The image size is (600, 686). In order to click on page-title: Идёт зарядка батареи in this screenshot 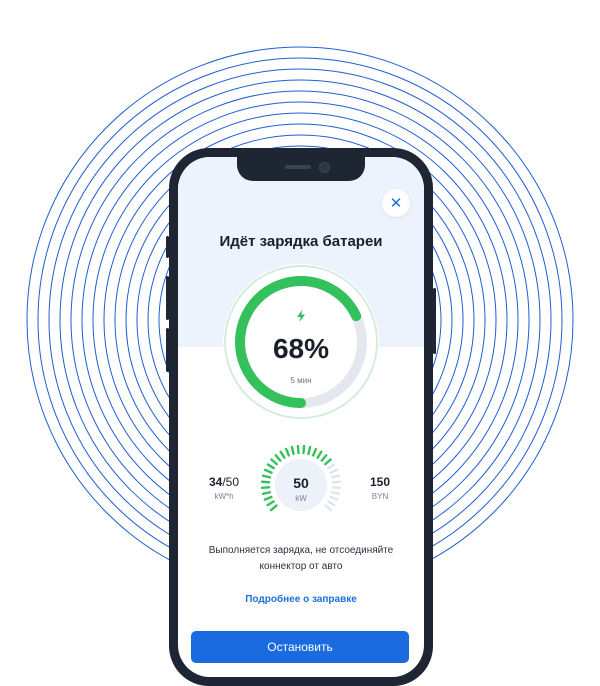, I will do `click(301, 241)`.